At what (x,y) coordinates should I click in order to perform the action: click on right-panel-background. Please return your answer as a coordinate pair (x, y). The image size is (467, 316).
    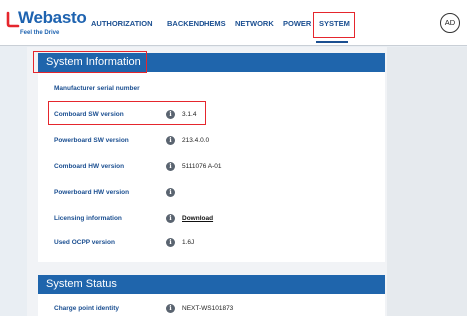
    Looking at the image, I should click on (427, 181).